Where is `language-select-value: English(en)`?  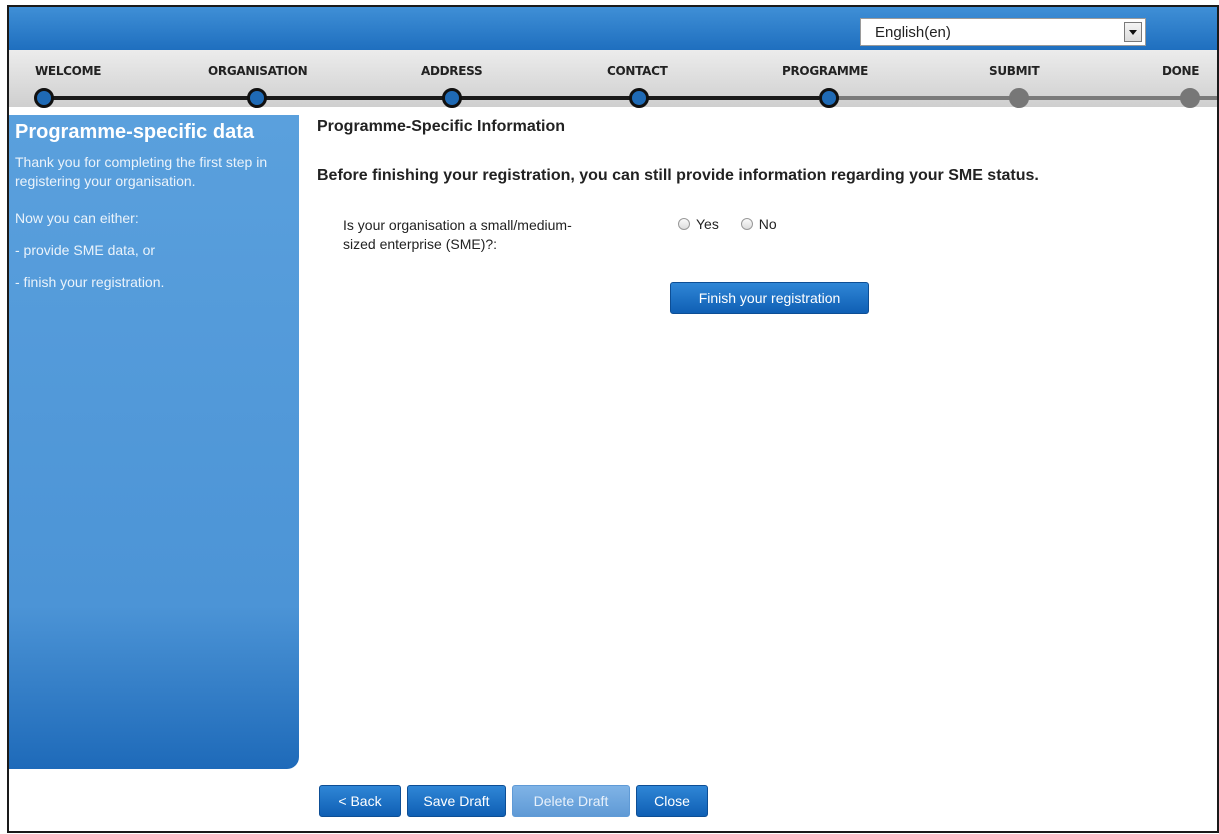
language-select-value: English(en) is located at coordinates (913, 32).